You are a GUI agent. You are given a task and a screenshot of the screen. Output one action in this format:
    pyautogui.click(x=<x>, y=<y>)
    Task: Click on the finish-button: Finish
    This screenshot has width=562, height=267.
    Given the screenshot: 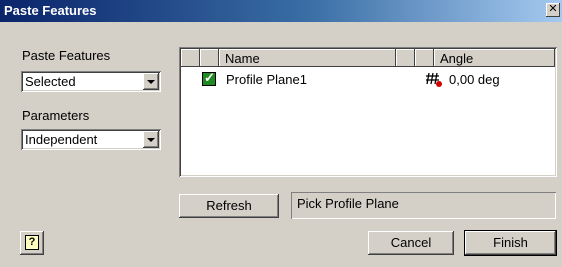 What is the action you would take?
    pyautogui.click(x=510, y=243)
    